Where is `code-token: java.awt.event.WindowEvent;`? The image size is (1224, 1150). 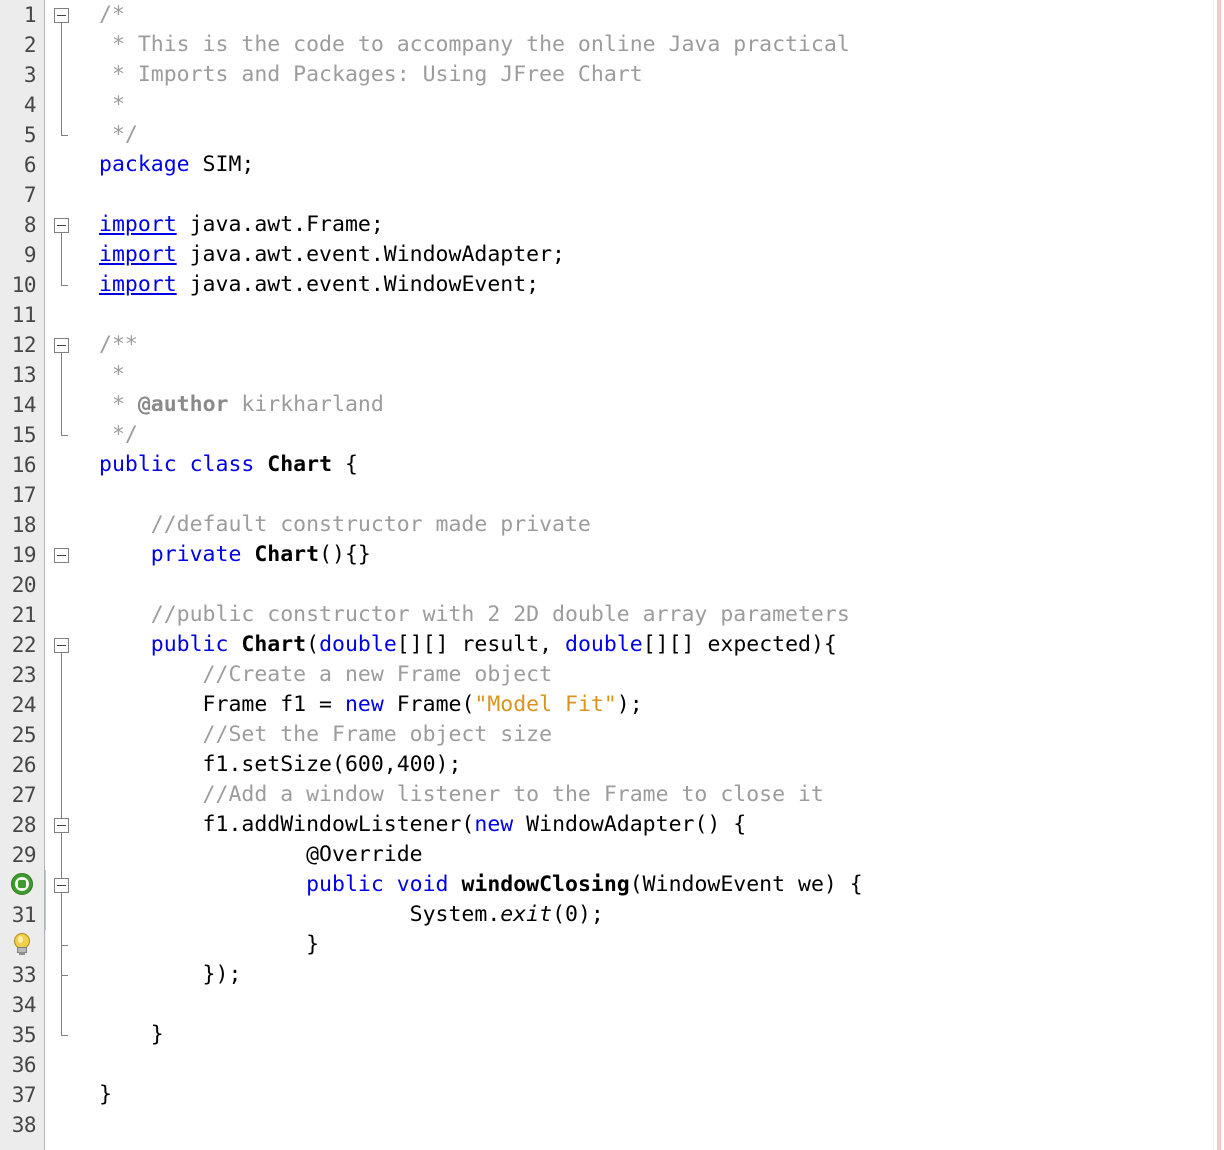
code-token: java.awt.event.WindowEvent; is located at coordinates (358, 284).